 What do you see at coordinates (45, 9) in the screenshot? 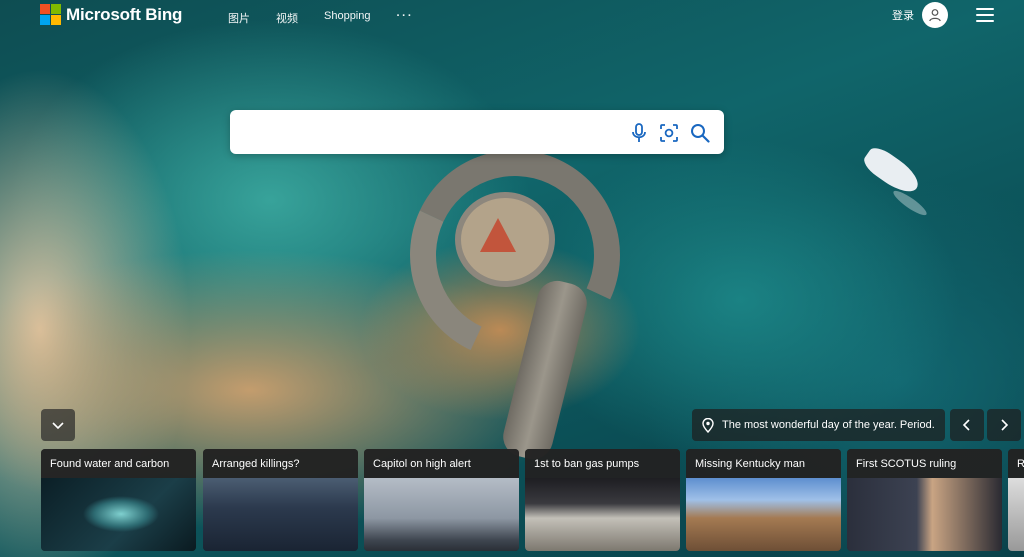
I see `logo-red-square` at bounding box center [45, 9].